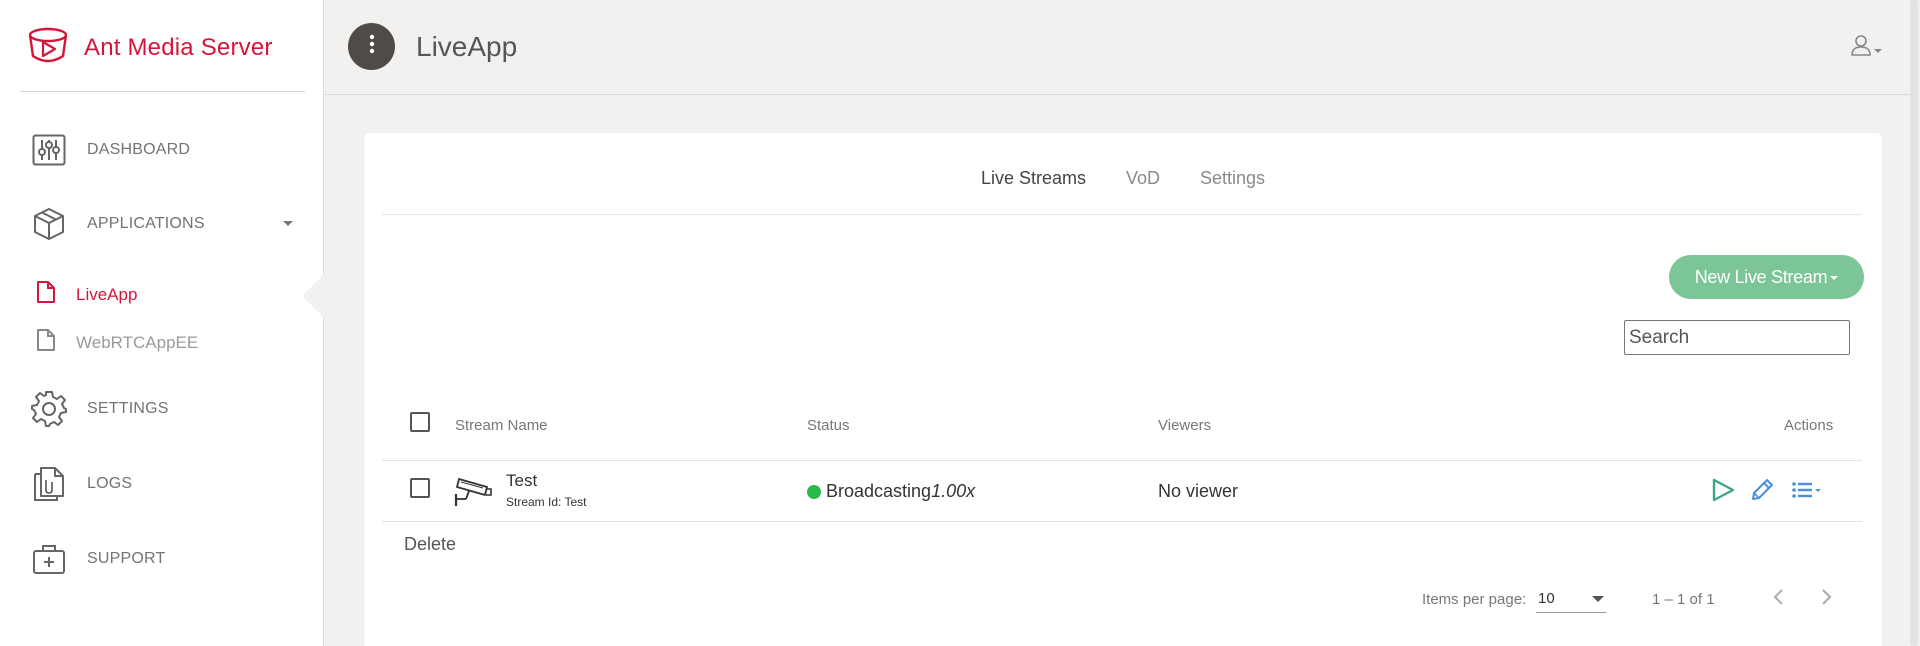 The height and width of the screenshot is (646, 1920). I want to click on tab-live-streams: Live Streams, so click(1033, 174).